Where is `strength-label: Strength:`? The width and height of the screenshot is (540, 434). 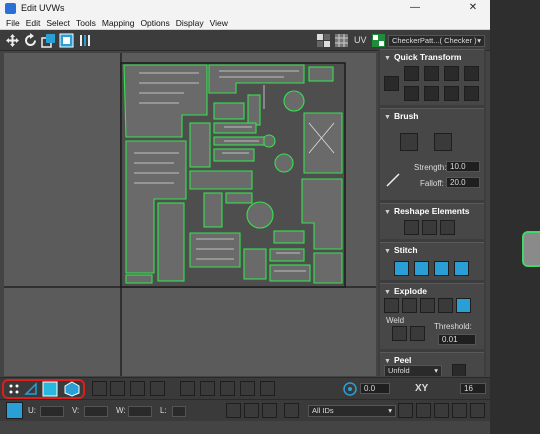 strength-label: Strength: is located at coordinates (430, 167).